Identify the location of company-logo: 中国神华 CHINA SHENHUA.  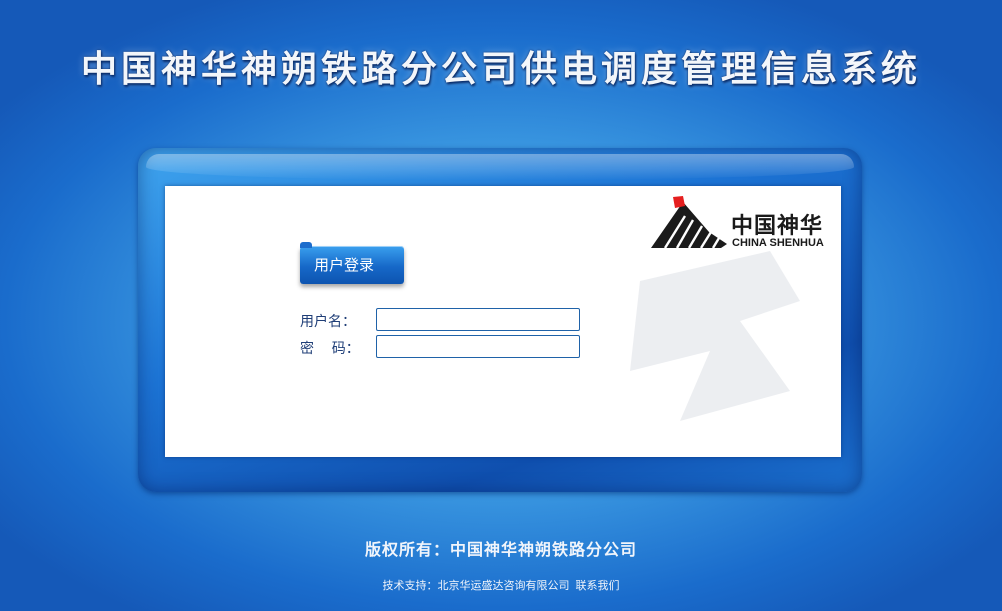
(746, 226).